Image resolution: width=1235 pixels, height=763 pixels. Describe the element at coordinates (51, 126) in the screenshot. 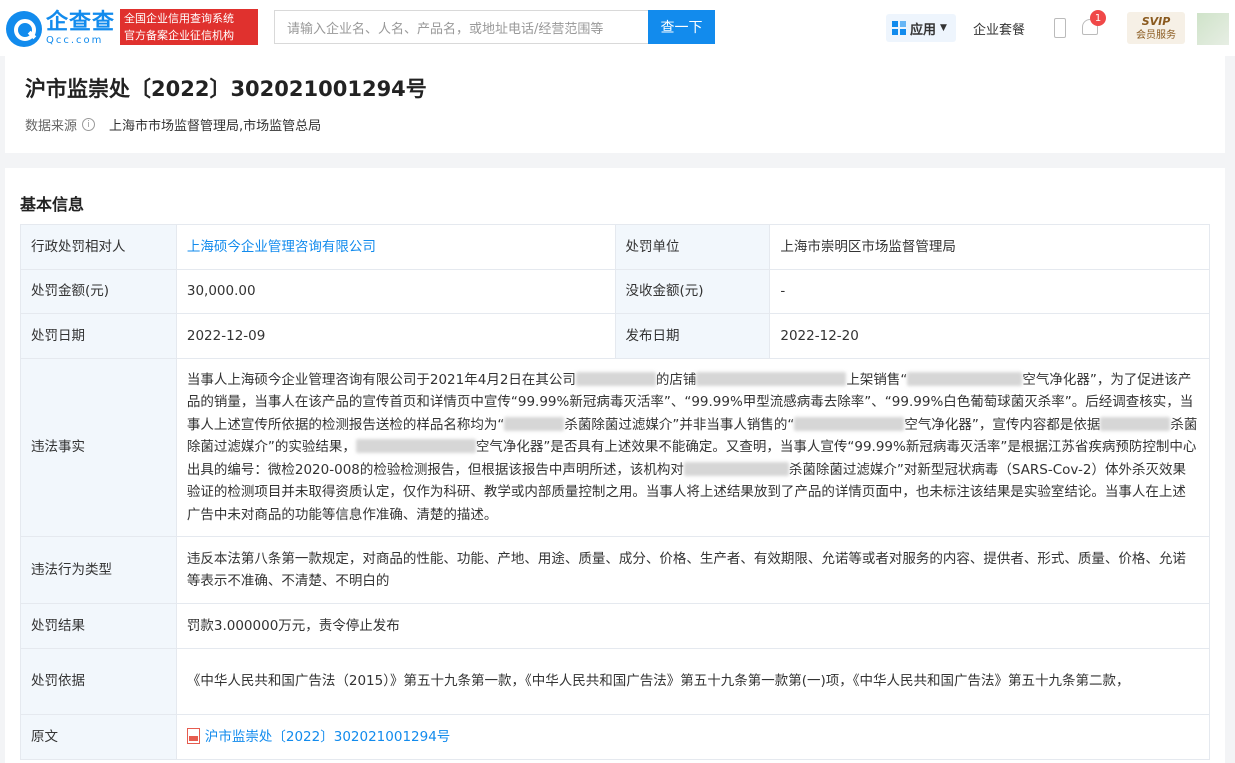

I see `source-label: 数据来源` at that location.